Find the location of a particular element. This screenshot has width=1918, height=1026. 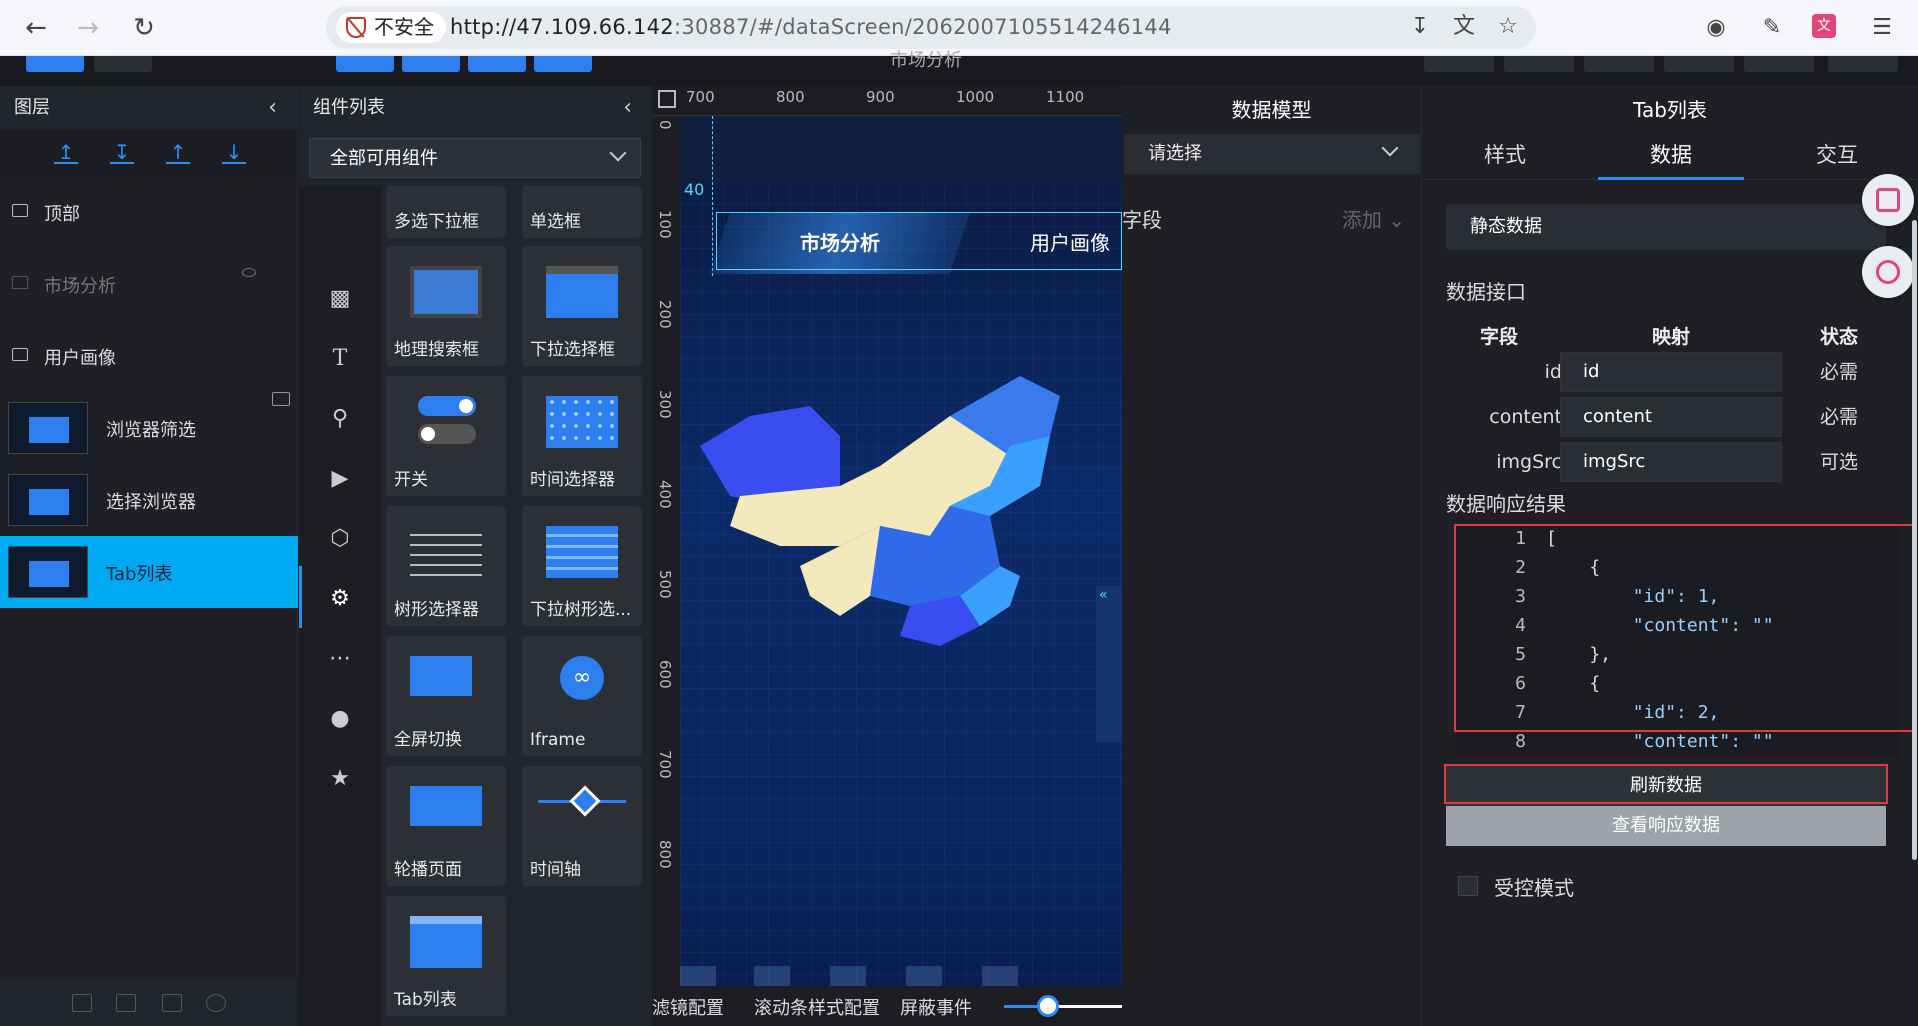

map-pin-icon: ⚲ is located at coordinates (340, 419).